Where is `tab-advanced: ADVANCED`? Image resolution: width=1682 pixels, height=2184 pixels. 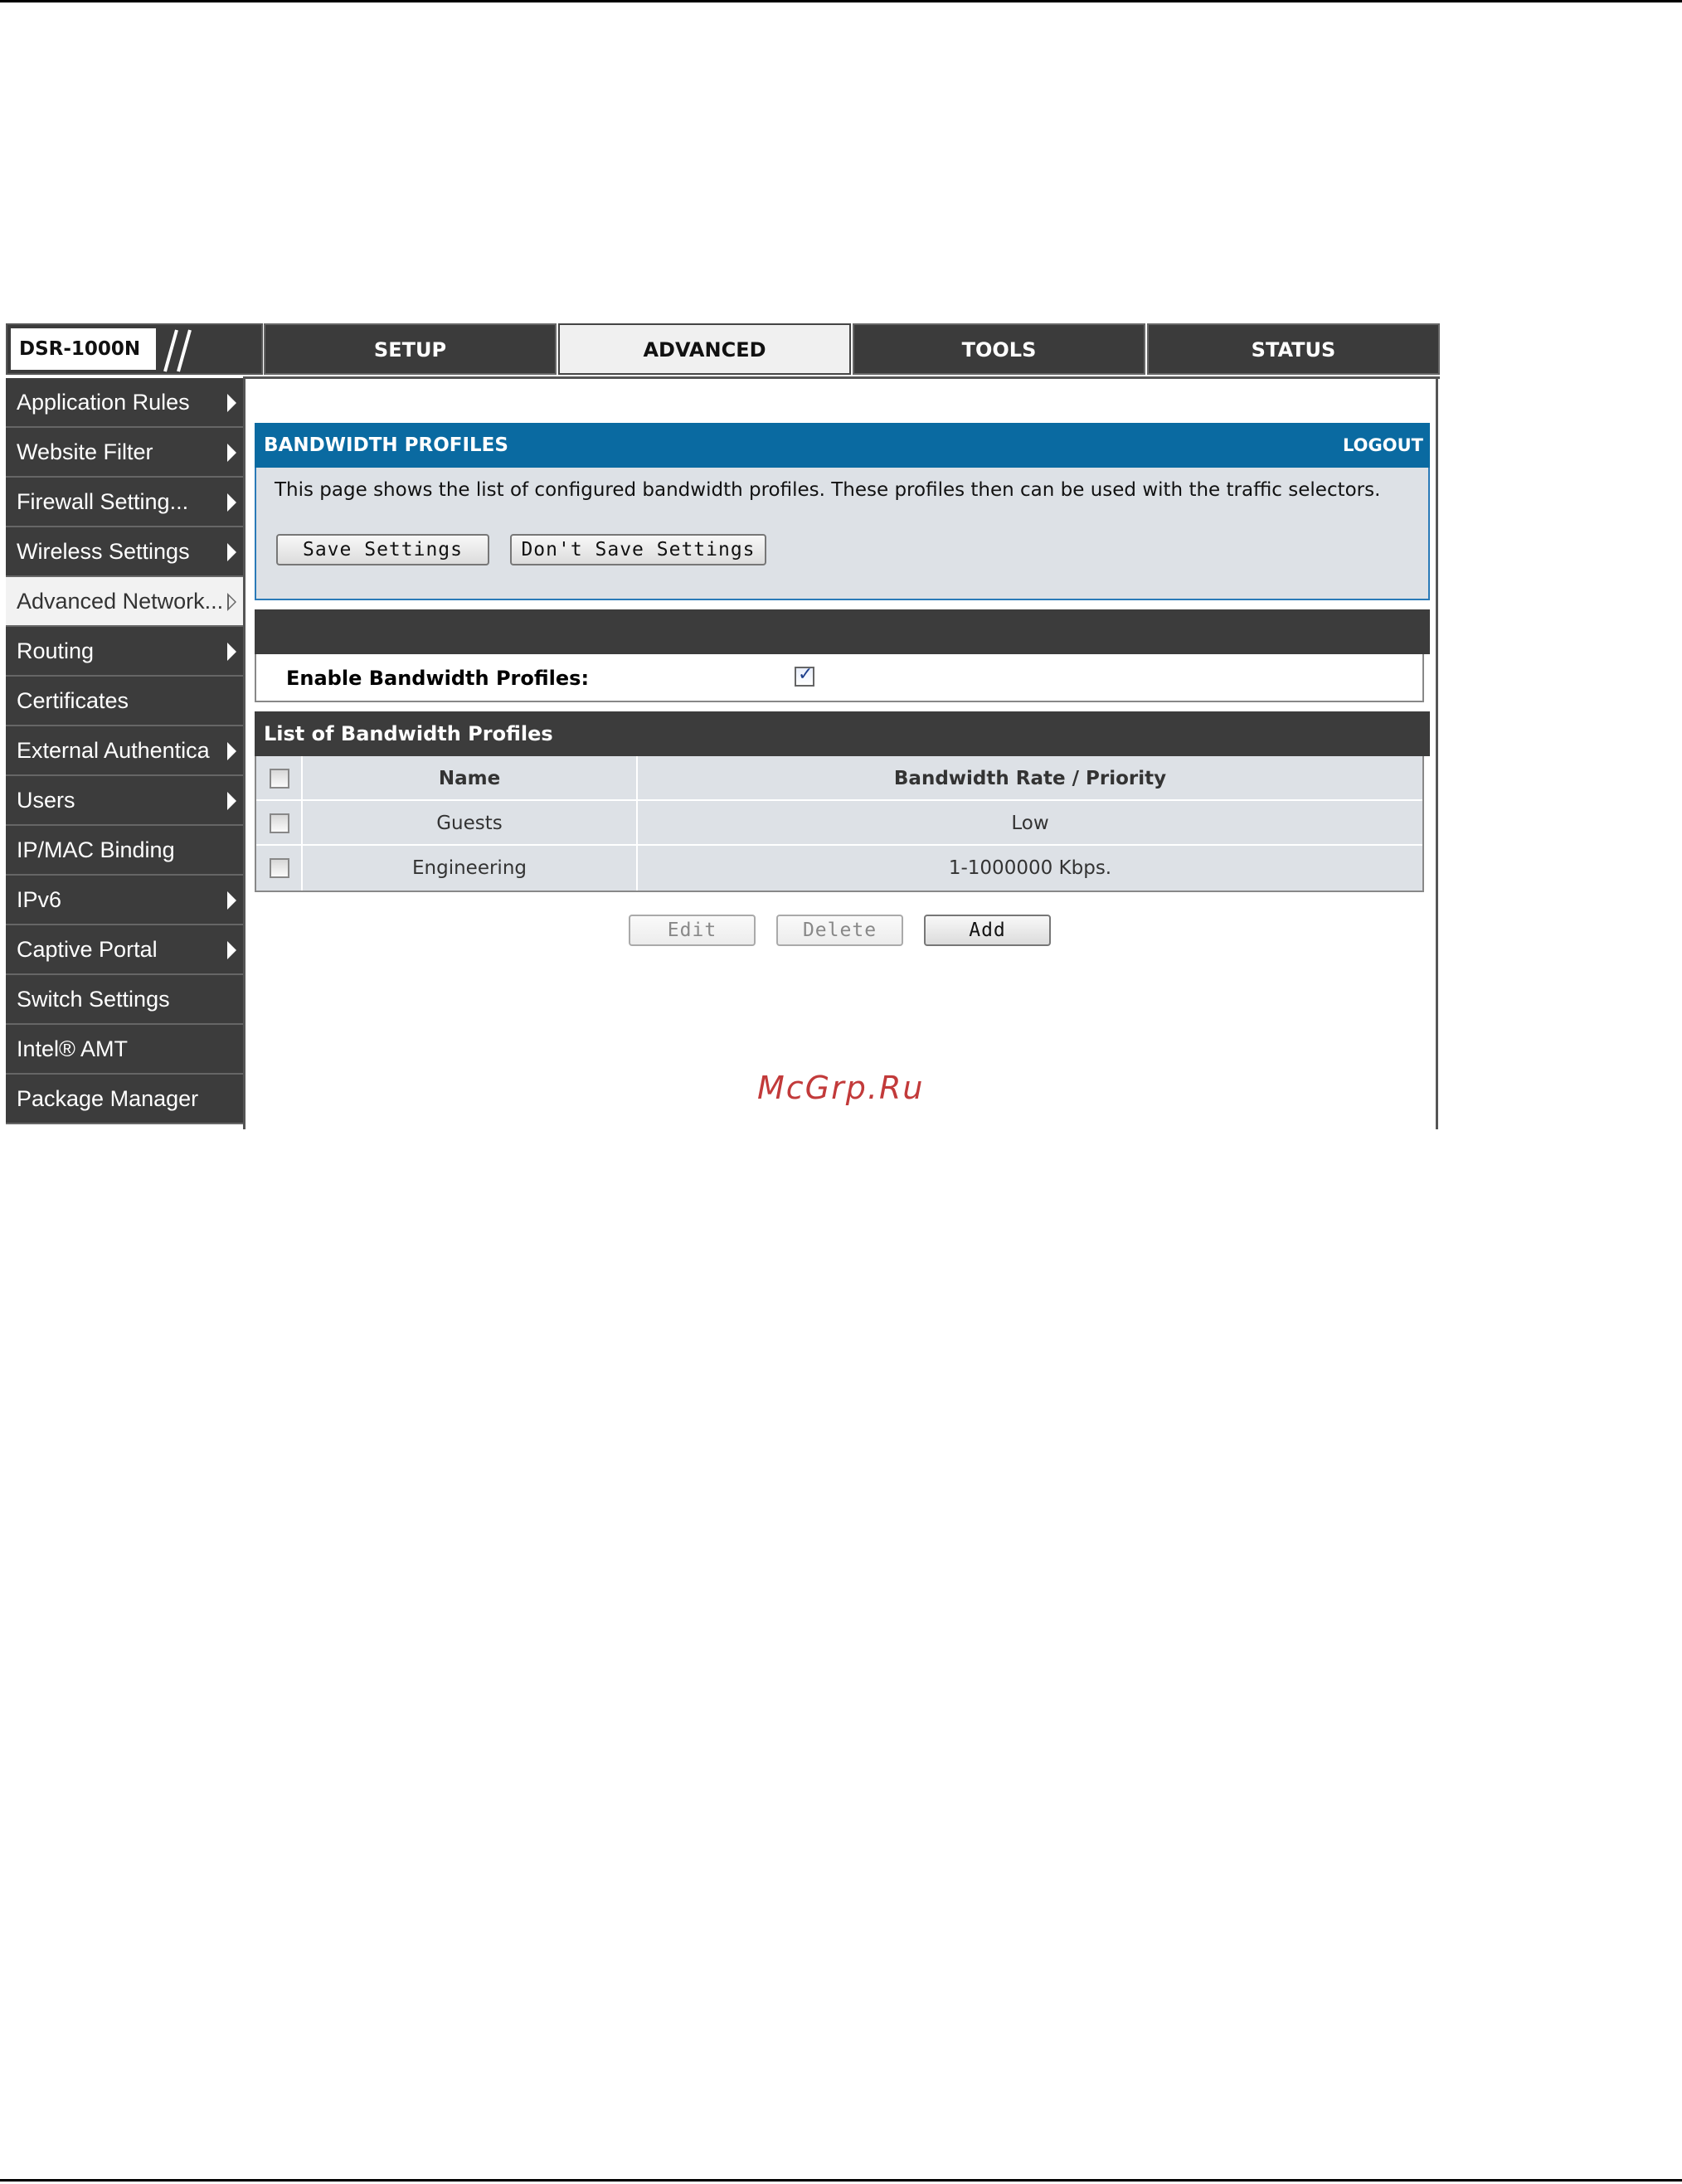 tab-advanced: ADVANCED is located at coordinates (704, 349).